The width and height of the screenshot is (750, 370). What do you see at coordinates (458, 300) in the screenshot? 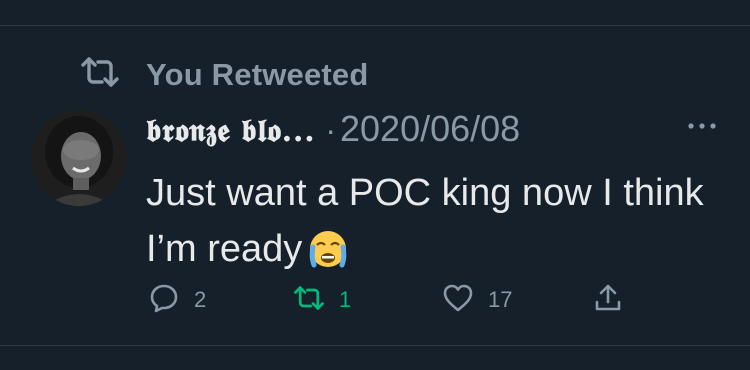
I see `heart-icon` at bounding box center [458, 300].